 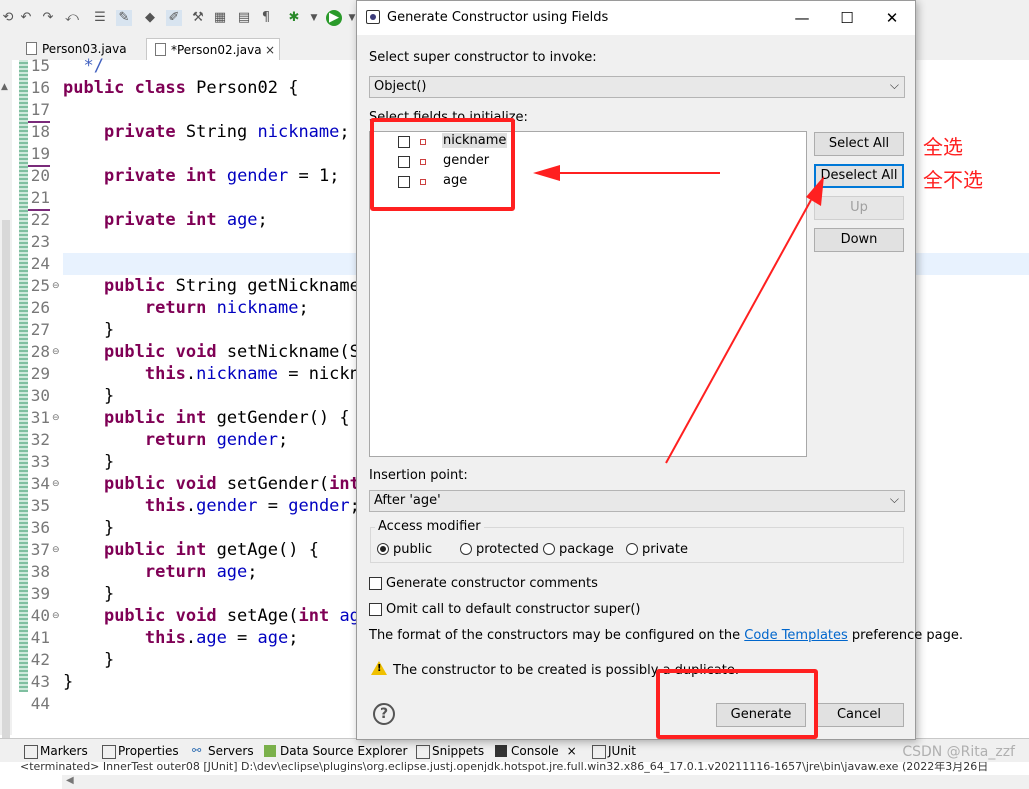 What do you see at coordinates (70, 780) in the screenshot?
I see `scroll-left-icon: ◀` at bounding box center [70, 780].